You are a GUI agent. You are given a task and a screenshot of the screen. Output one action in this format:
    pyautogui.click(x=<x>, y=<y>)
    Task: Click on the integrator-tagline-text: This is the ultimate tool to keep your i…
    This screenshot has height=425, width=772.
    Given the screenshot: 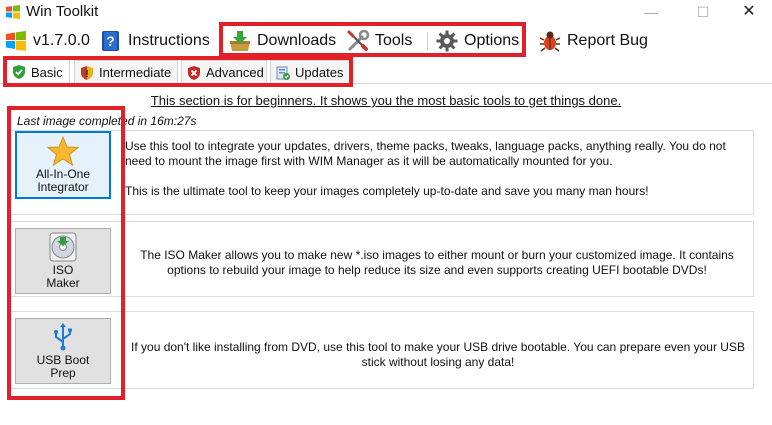 What is the action you would take?
    pyautogui.click(x=387, y=191)
    